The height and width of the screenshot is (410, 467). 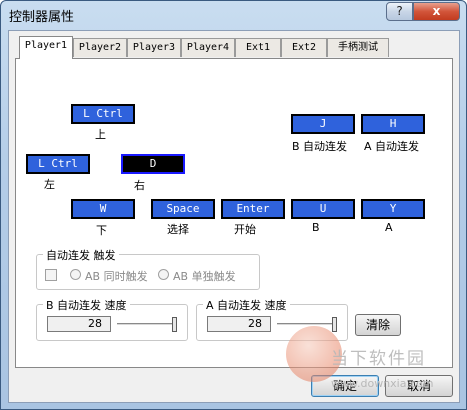 What do you see at coordinates (174, 324) in the screenshot?
I see `b-speed-slider-thumb` at bounding box center [174, 324].